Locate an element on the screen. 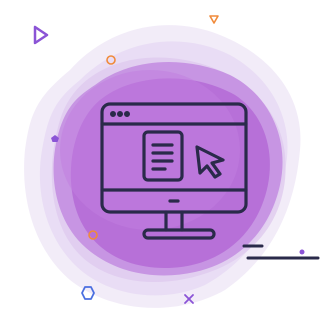 Image resolution: width=320 pixels, height=320 pixels. orange-triangle-icon is located at coordinates (214, 19).